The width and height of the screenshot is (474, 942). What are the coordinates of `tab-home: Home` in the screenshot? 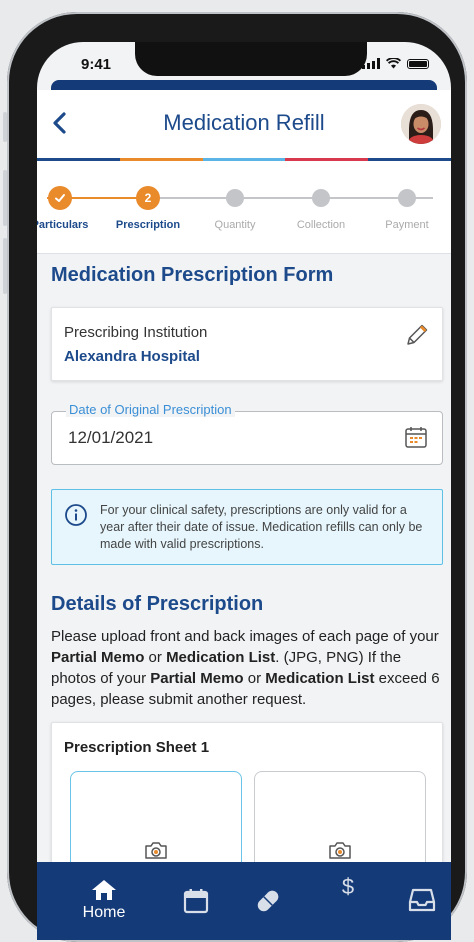 It's located at (104, 901).